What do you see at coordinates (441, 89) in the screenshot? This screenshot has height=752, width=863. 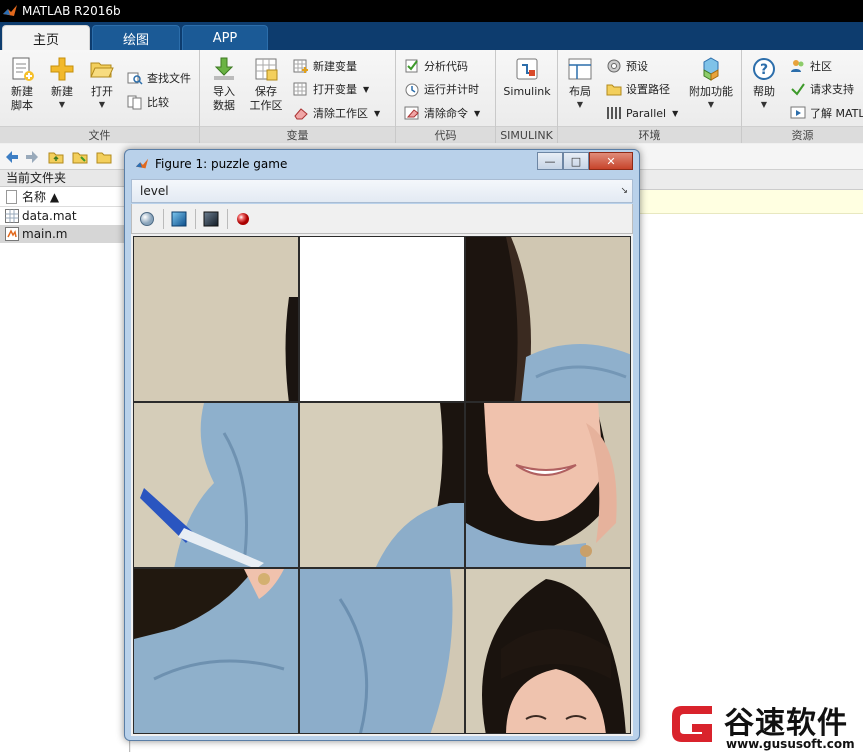 I see `run-and-time-button: 运行并计时` at bounding box center [441, 89].